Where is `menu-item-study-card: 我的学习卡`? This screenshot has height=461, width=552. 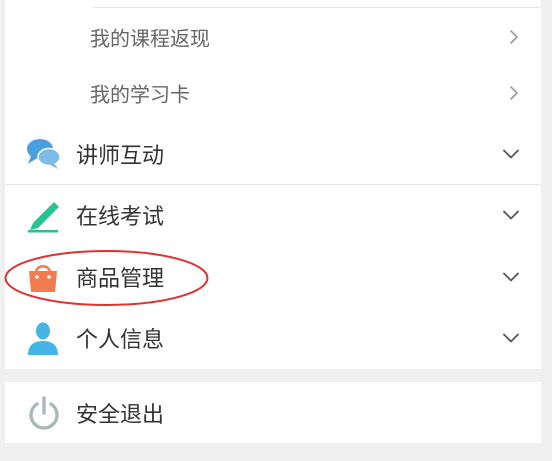
menu-item-study-card: 我的学习卡 is located at coordinates (273, 93).